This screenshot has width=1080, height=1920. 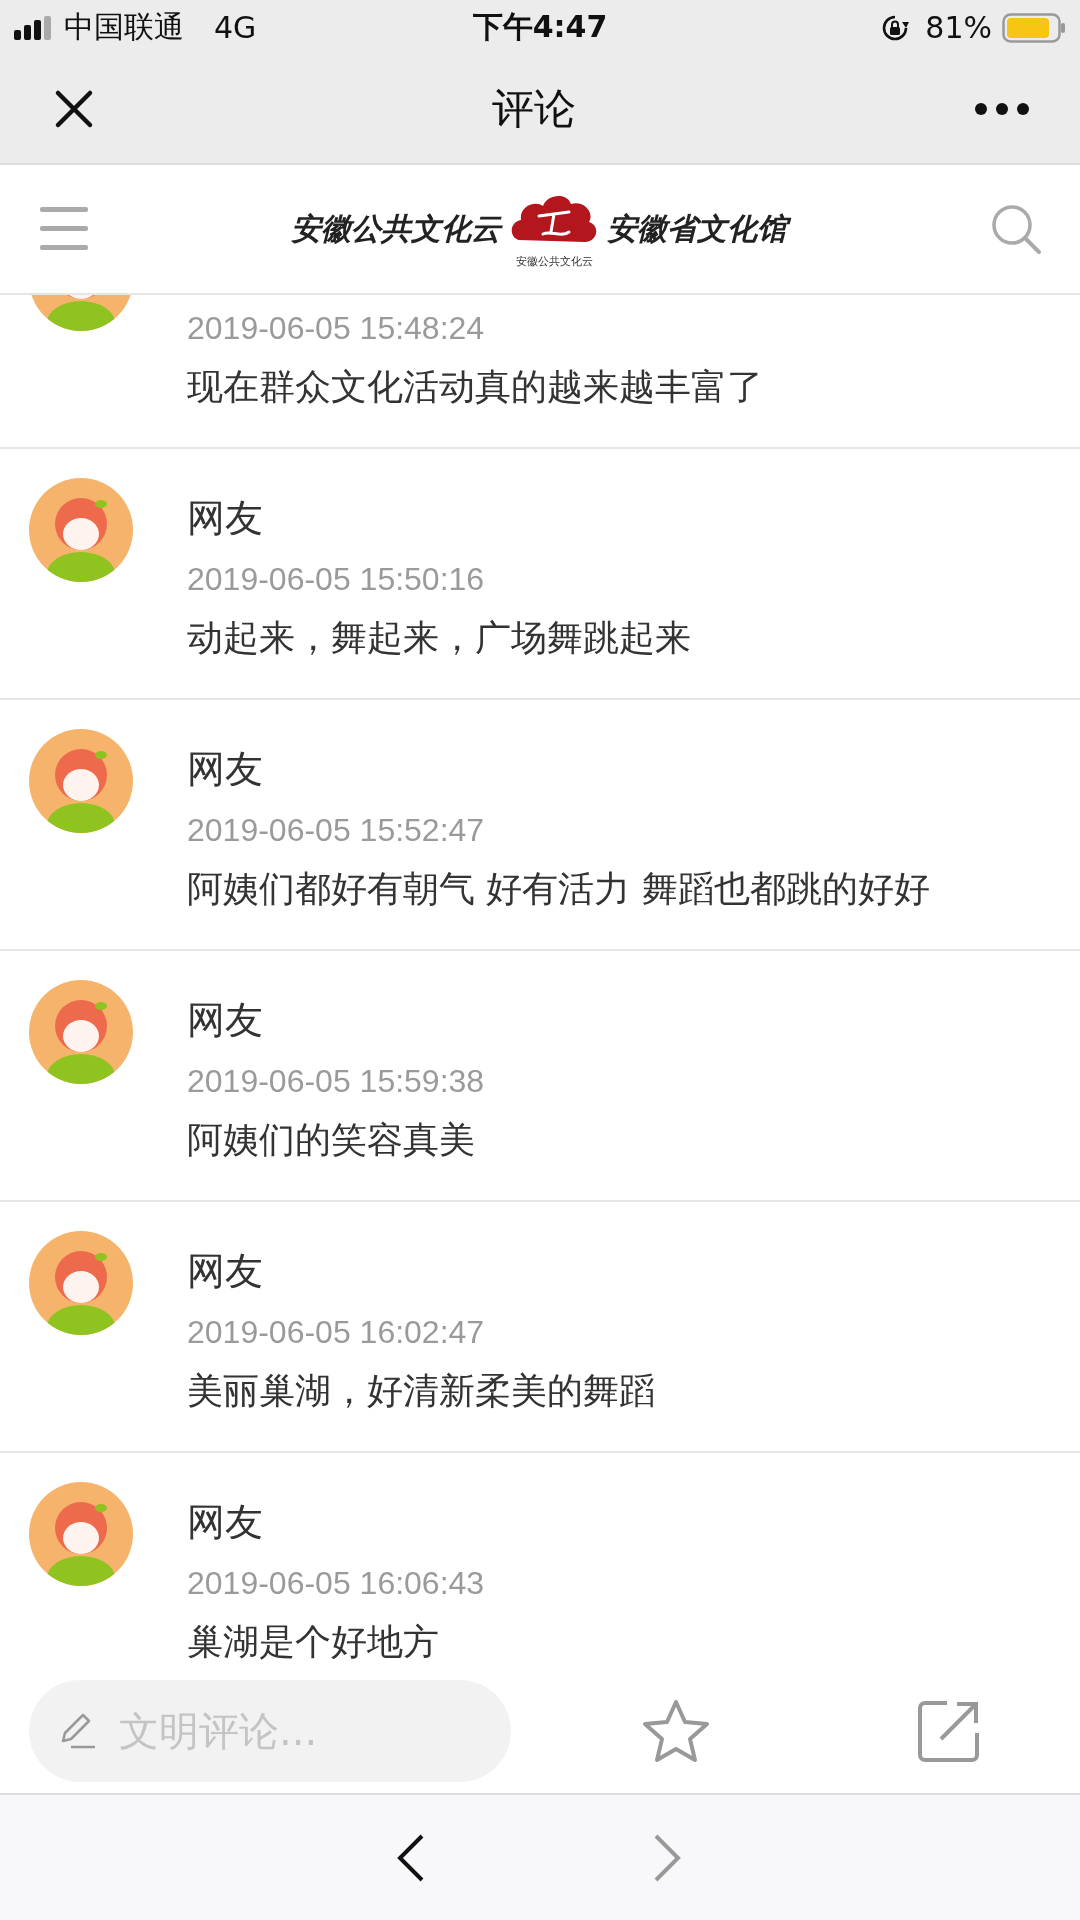 What do you see at coordinates (554, 261) in the screenshot?
I see `logo-caption: 安徽公共文化云` at bounding box center [554, 261].